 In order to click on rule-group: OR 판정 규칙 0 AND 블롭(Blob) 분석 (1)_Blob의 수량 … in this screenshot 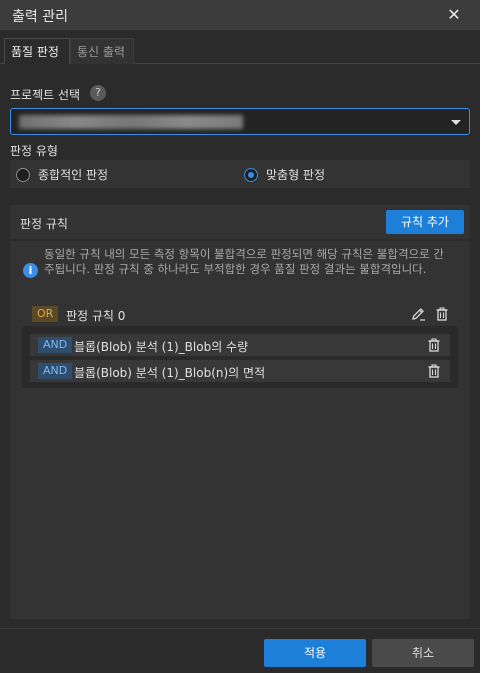, I will do `click(240, 345)`.